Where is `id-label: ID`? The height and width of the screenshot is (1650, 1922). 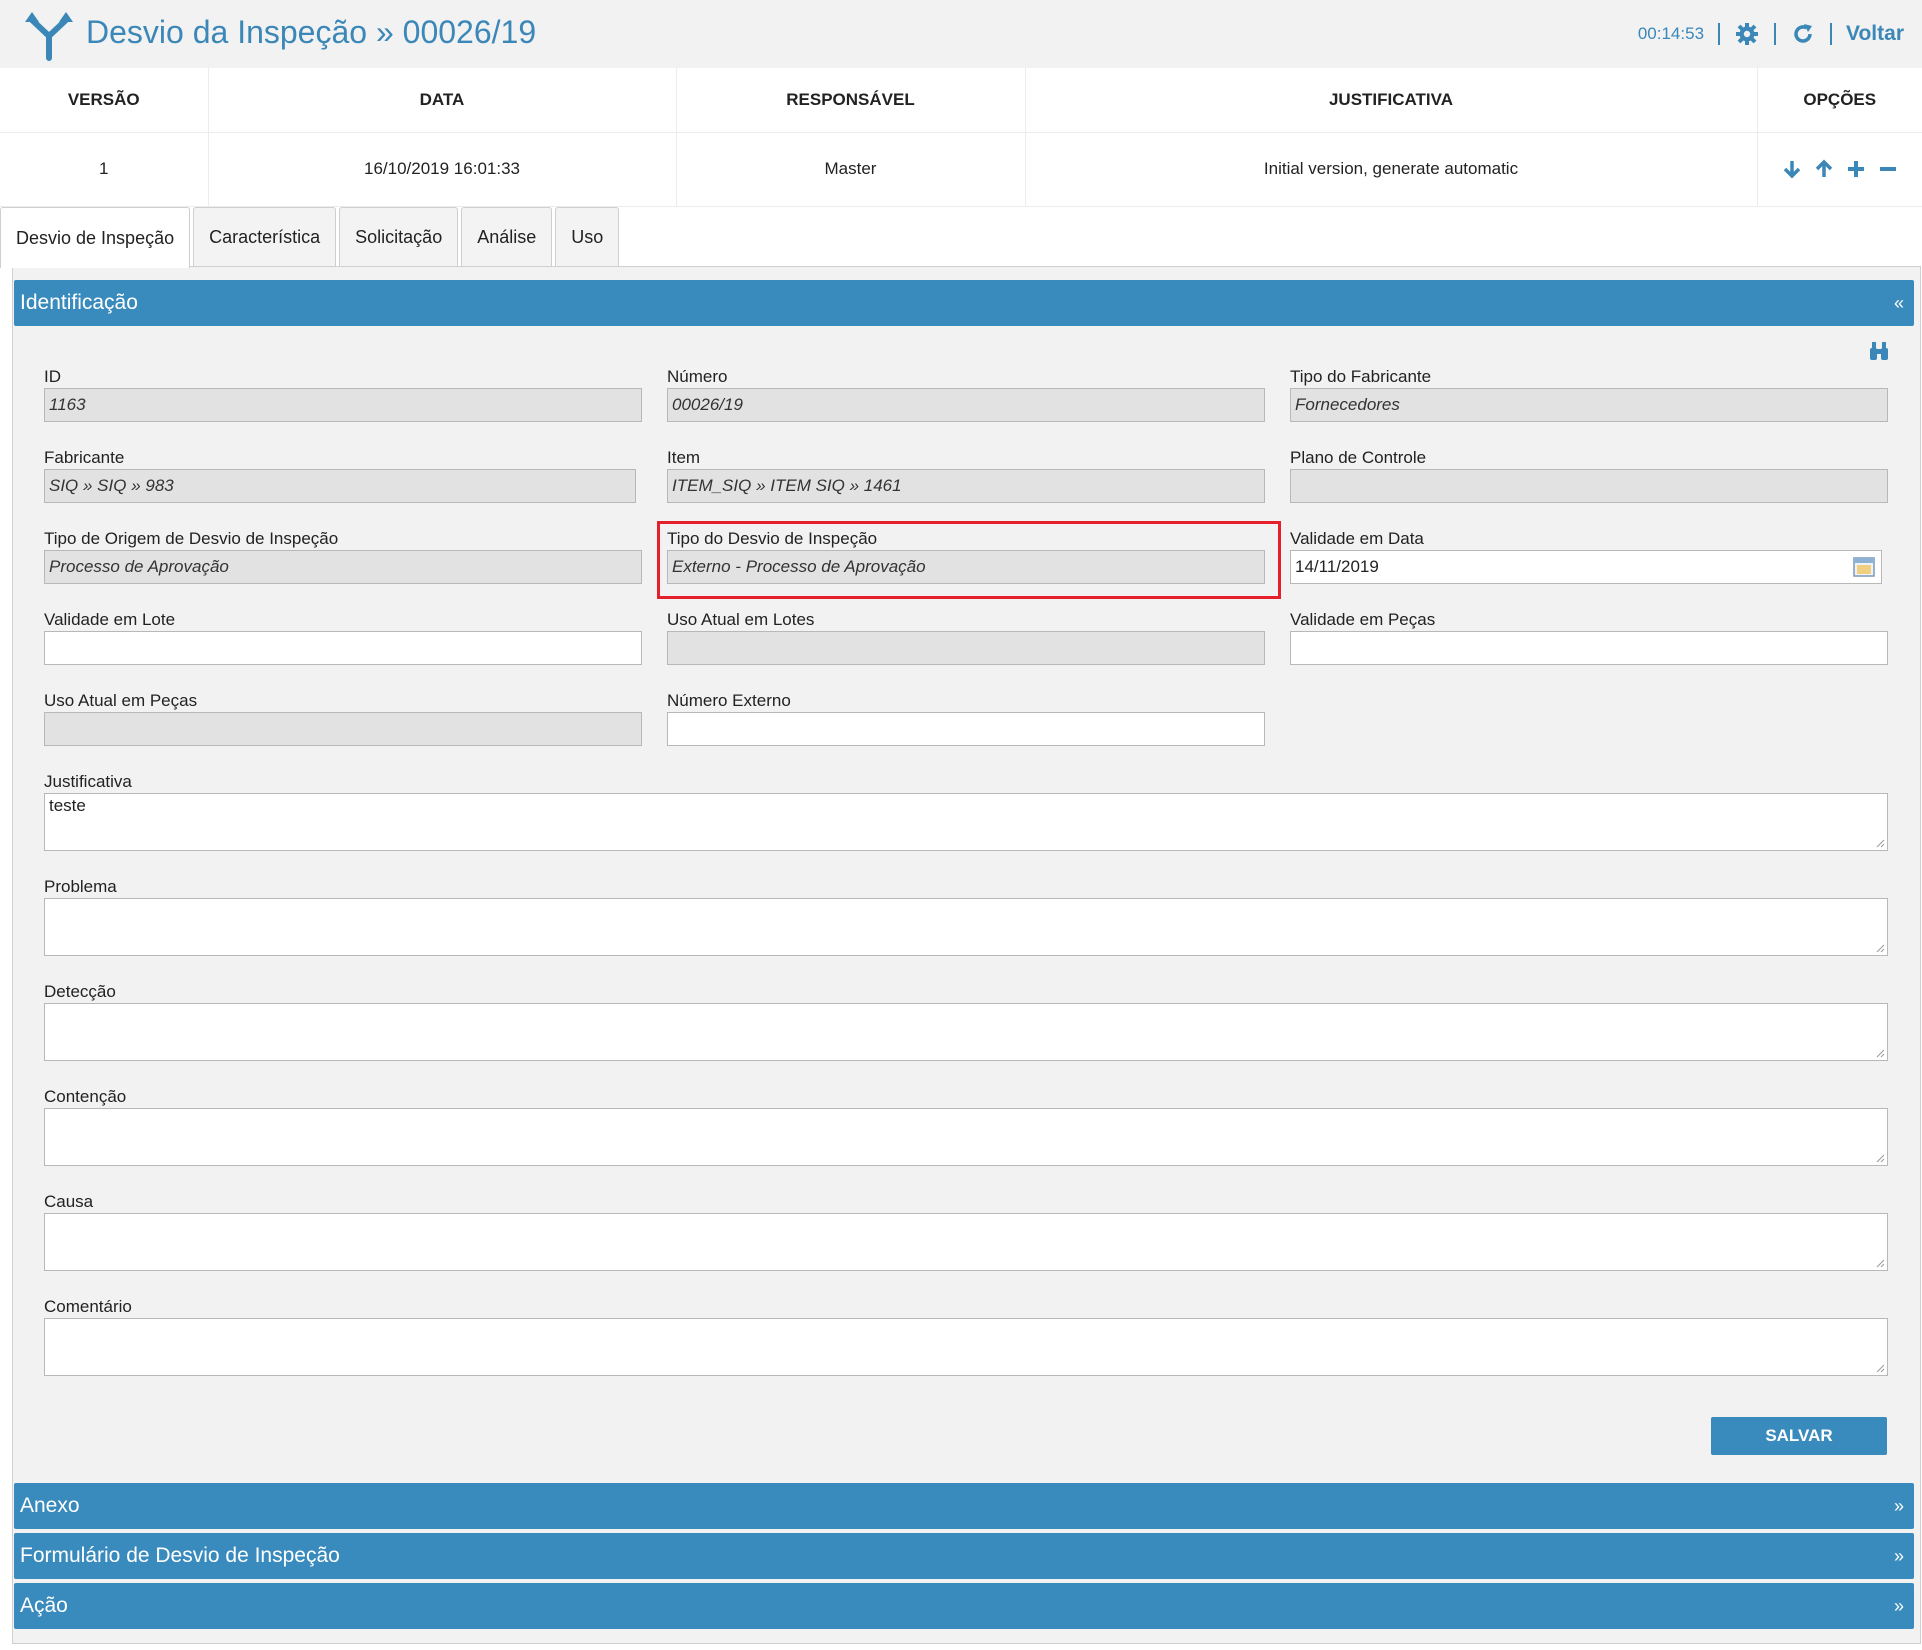 id-label: ID is located at coordinates (52, 376).